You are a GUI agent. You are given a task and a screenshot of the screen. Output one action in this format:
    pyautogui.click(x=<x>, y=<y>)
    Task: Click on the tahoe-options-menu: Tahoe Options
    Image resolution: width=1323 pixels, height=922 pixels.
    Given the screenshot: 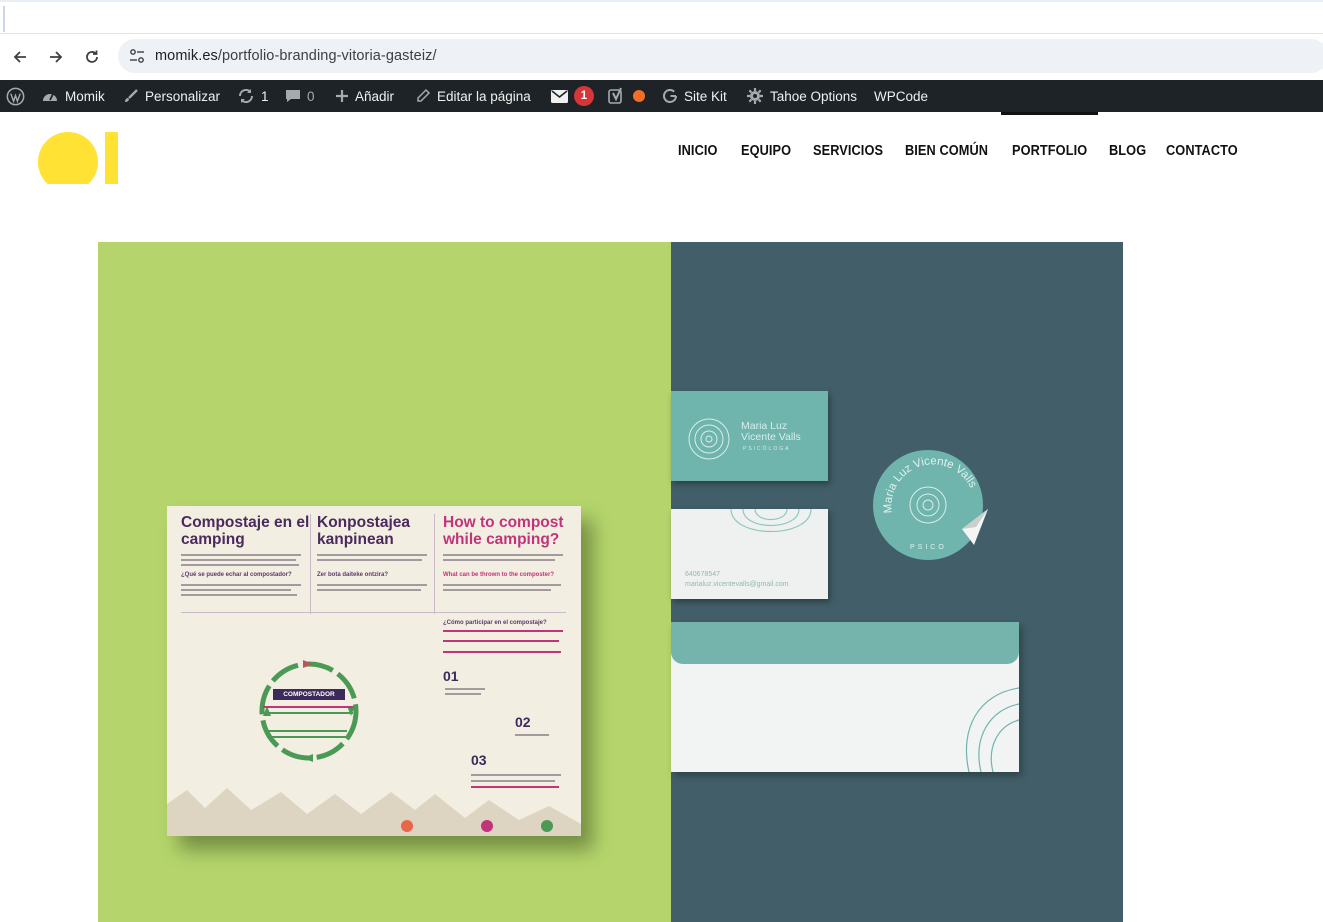 What is the action you would take?
    pyautogui.click(x=801, y=96)
    